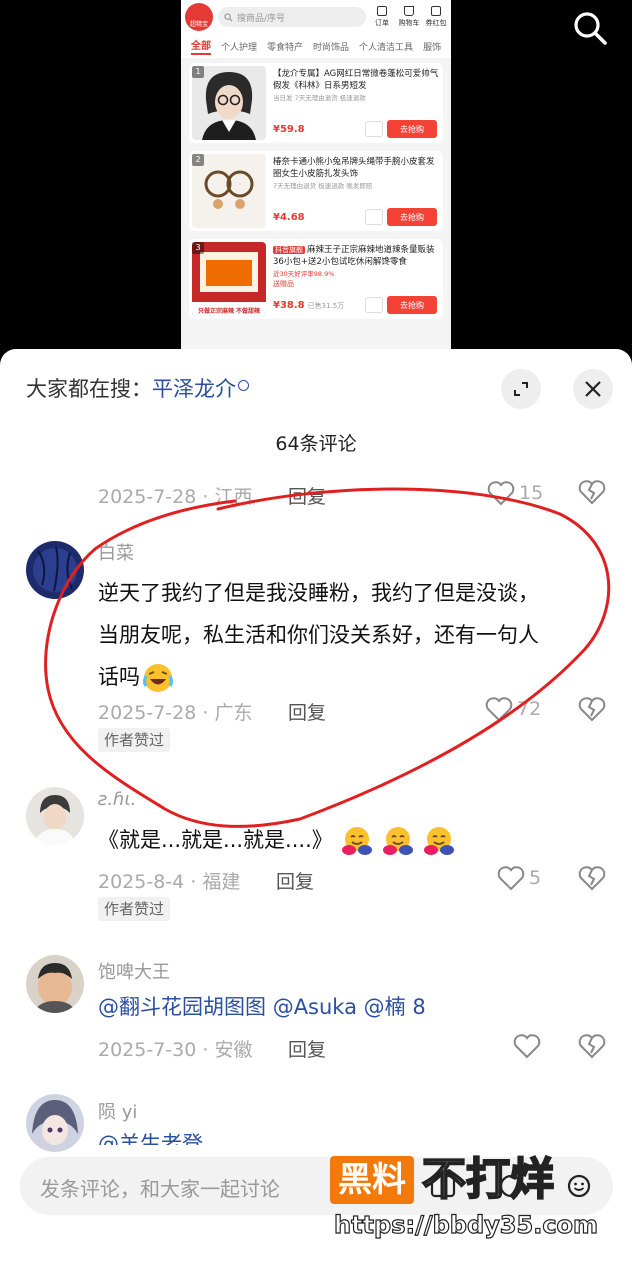 The height and width of the screenshot is (1280, 632). I want to click on shop-tab: 个人清洁工具, so click(386, 47).